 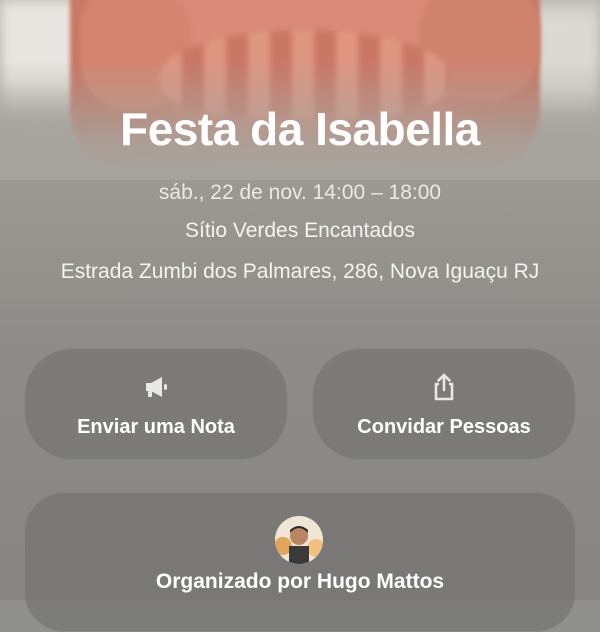 What do you see at coordinates (156, 404) in the screenshot?
I see `send-note-button: Enviar uma Nota` at bounding box center [156, 404].